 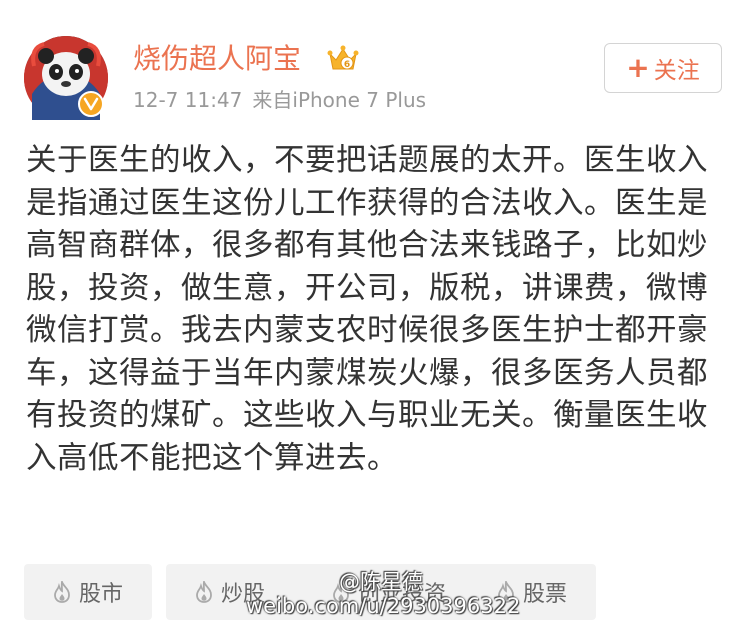 I want to click on post-source: 来自iPhone 7 Plus, so click(x=339, y=100).